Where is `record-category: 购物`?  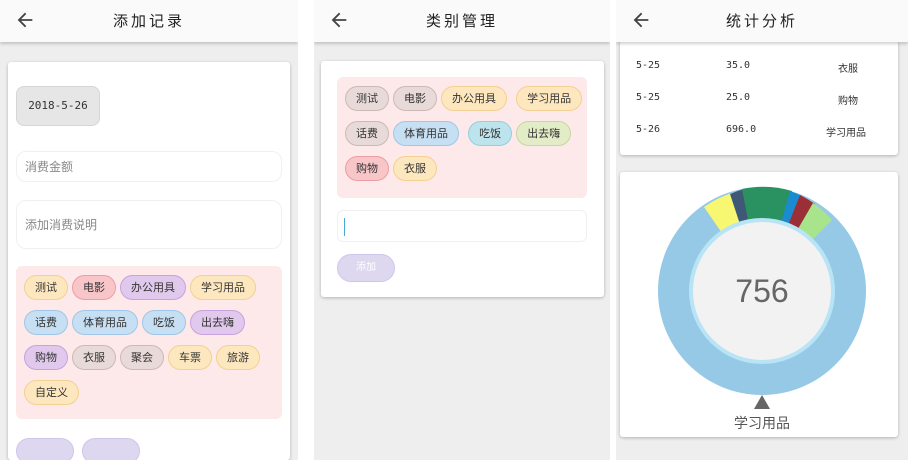 record-category: 购物 is located at coordinates (848, 101).